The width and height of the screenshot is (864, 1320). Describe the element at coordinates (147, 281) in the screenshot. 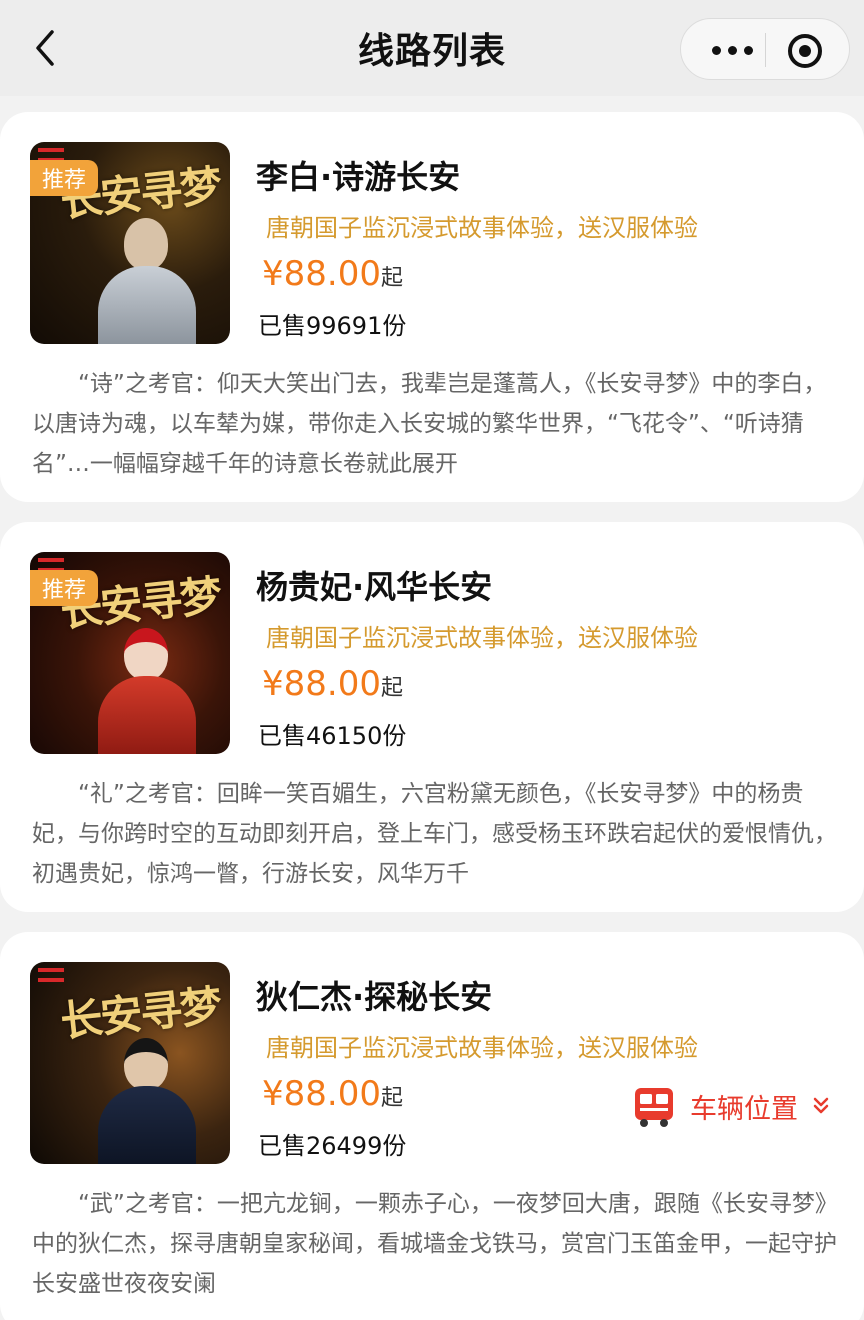

I see `poet-figure` at that location.